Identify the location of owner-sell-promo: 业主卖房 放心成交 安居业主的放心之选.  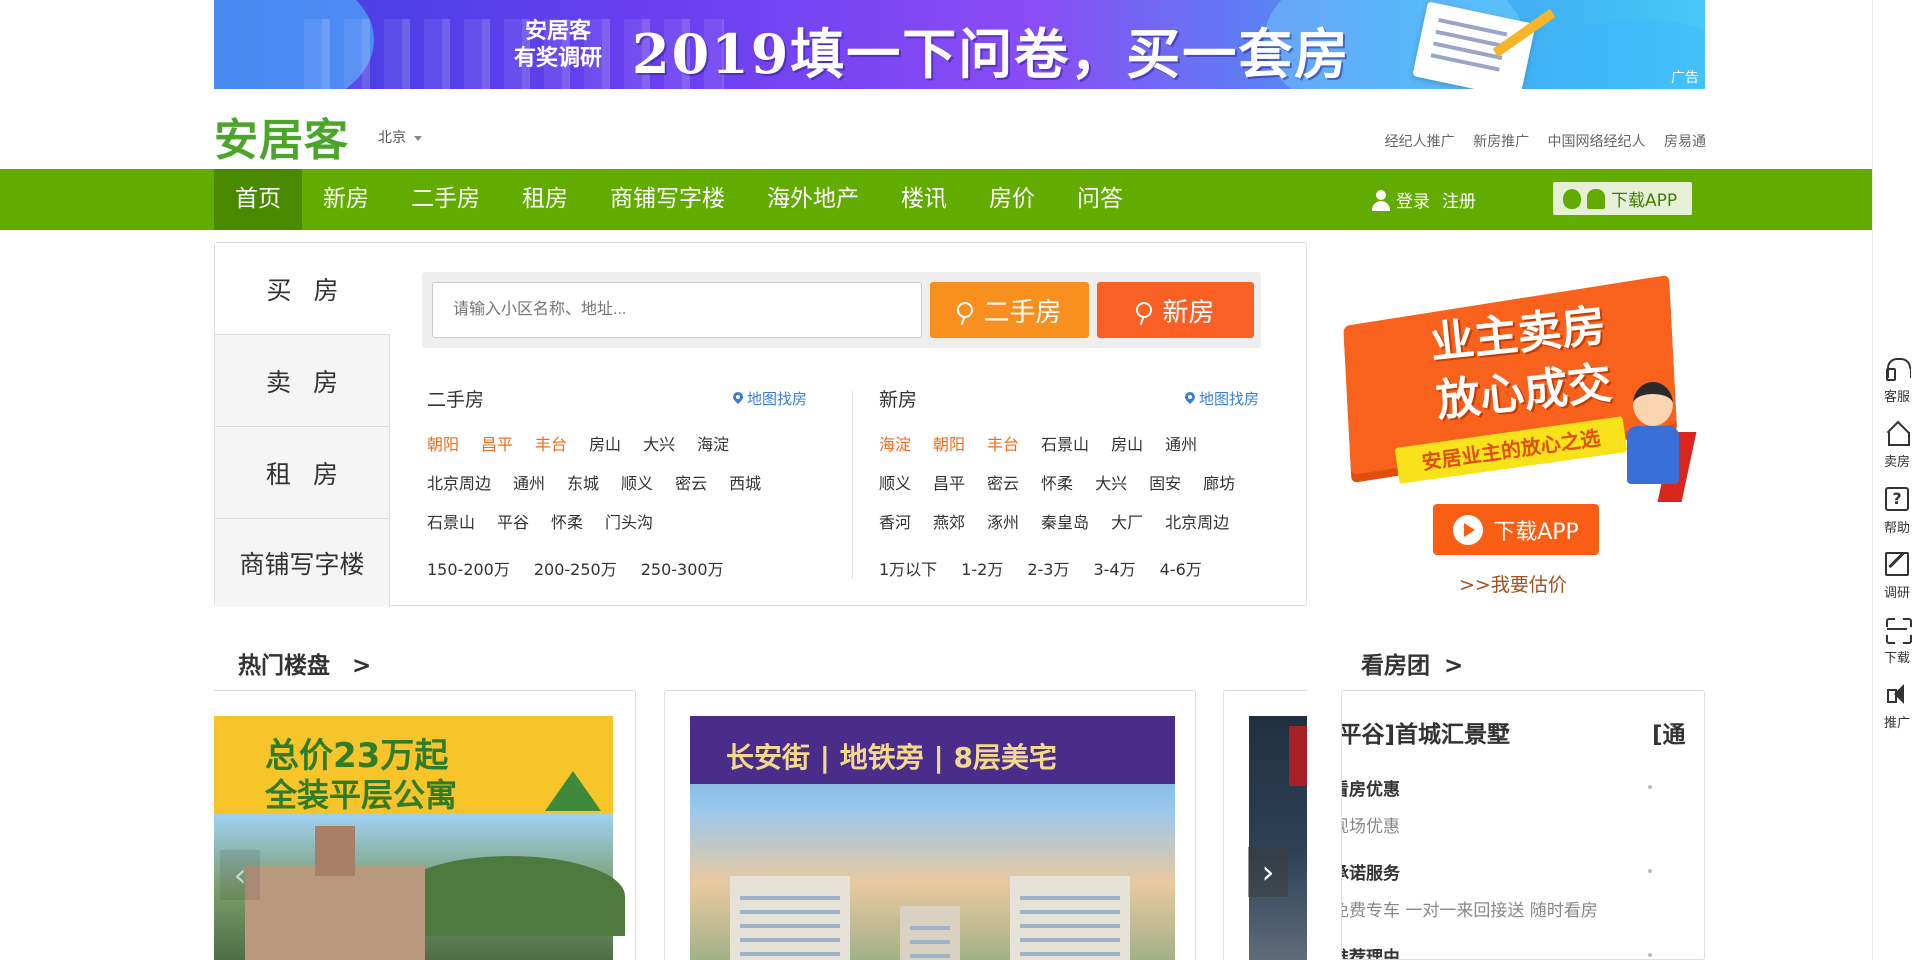
(1521, 402).